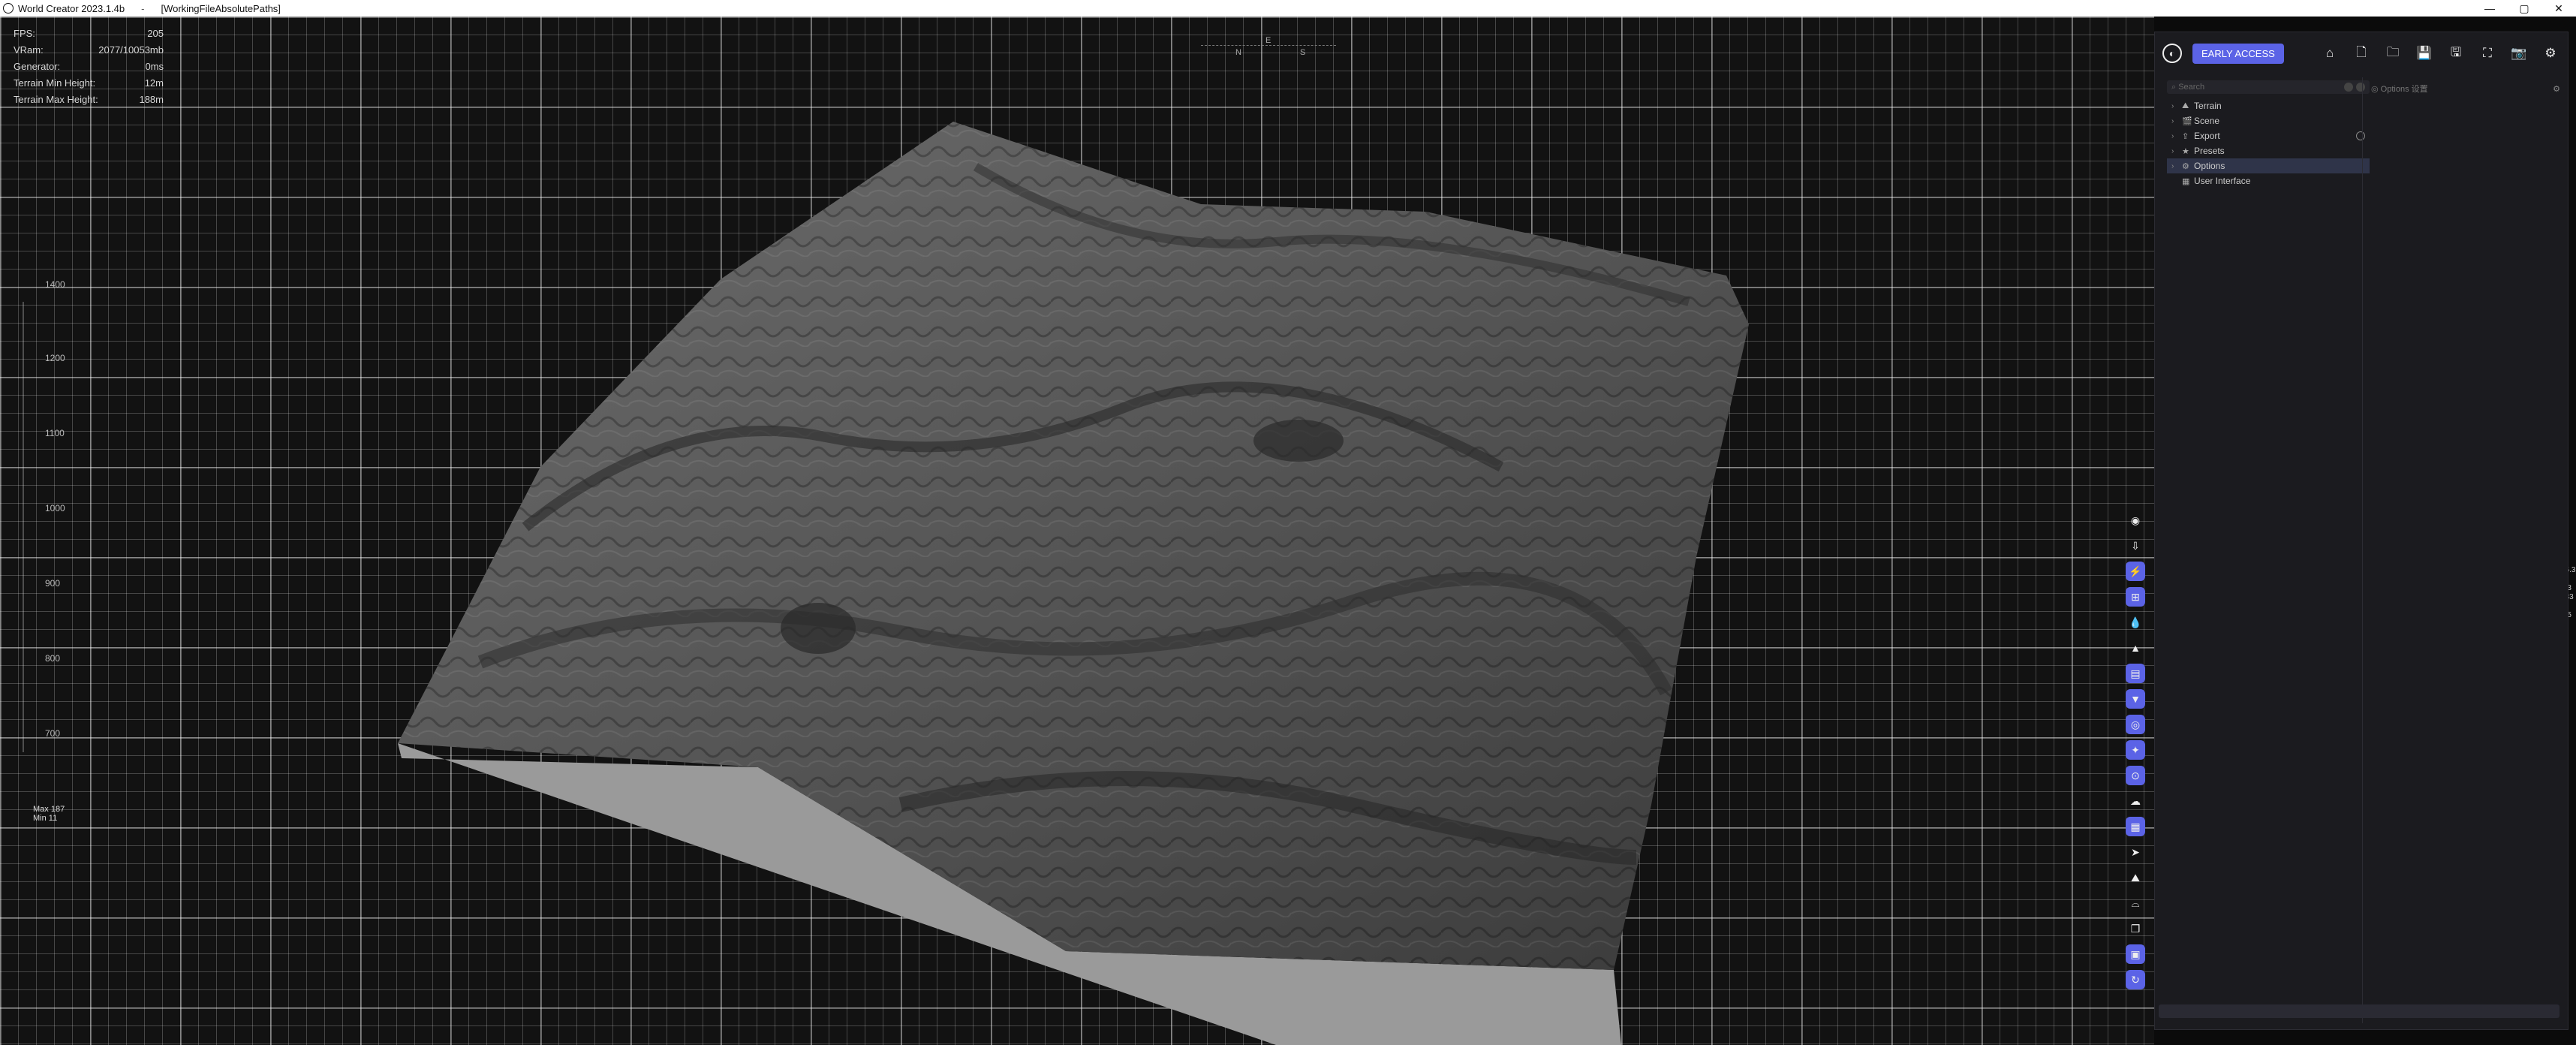 Image resolution: width=2576 pixels, height=1045 pixels. I want to click on scene-icon: 🎬, so click(2187, 121).